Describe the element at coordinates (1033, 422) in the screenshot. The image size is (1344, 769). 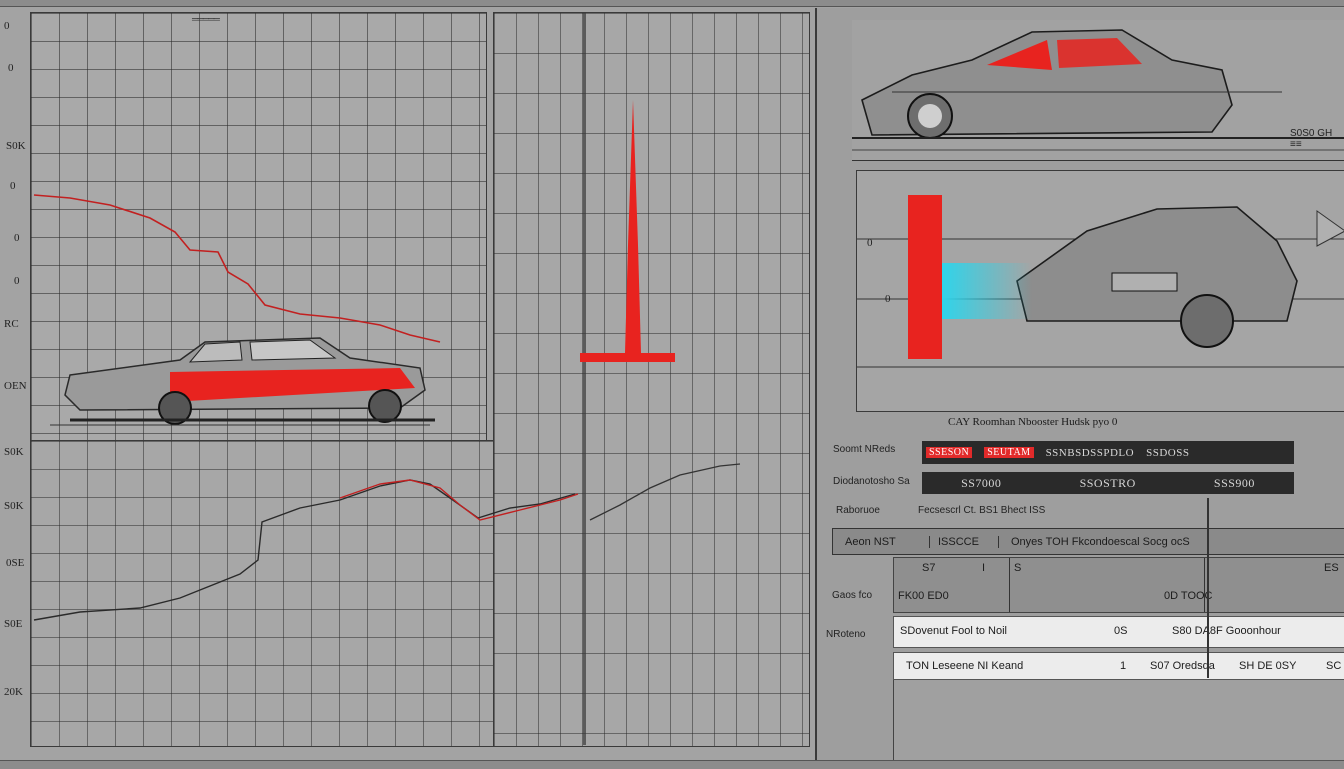
I see `caption-line: CAY Roomhan Nbooster Hudsk pyo 0` at that location.